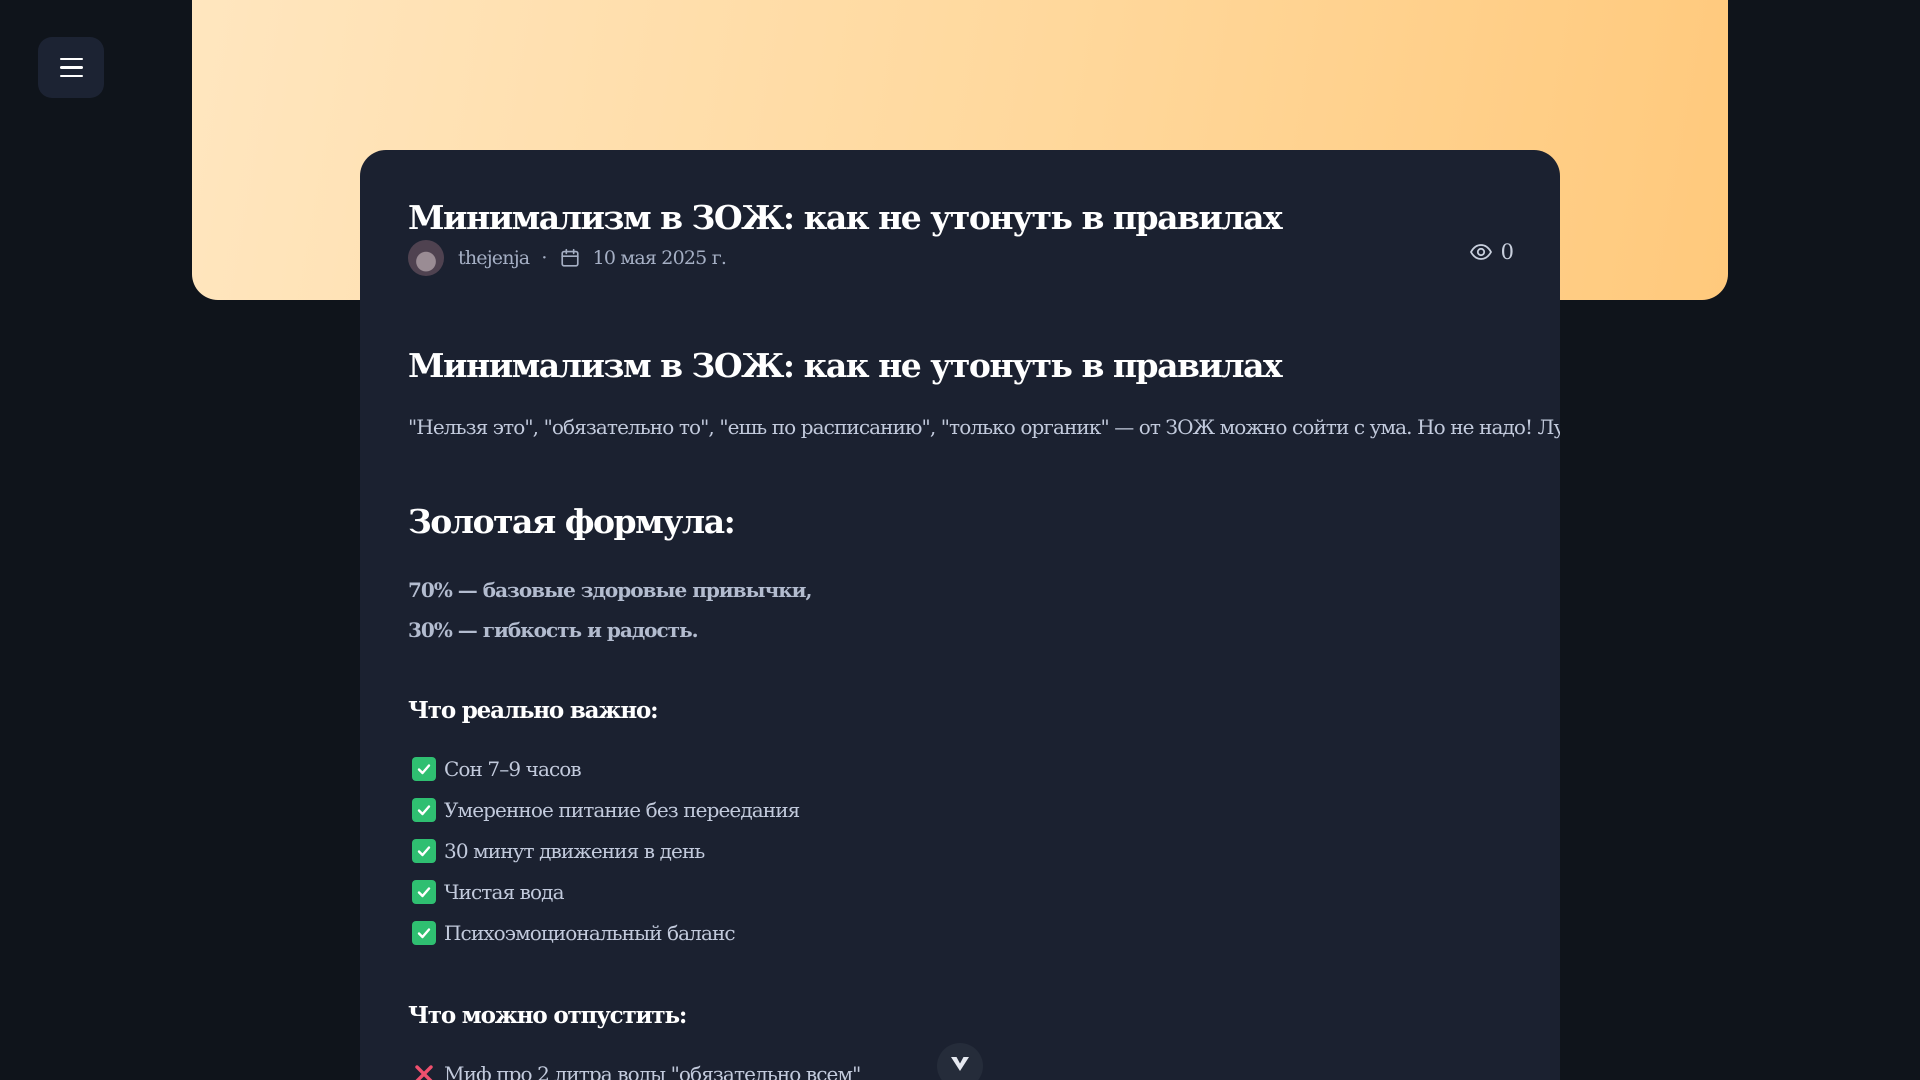 This screenshot has height=1080, width=1920. I want to click on list-item: 30 минут движения в день, so click(960, 850).